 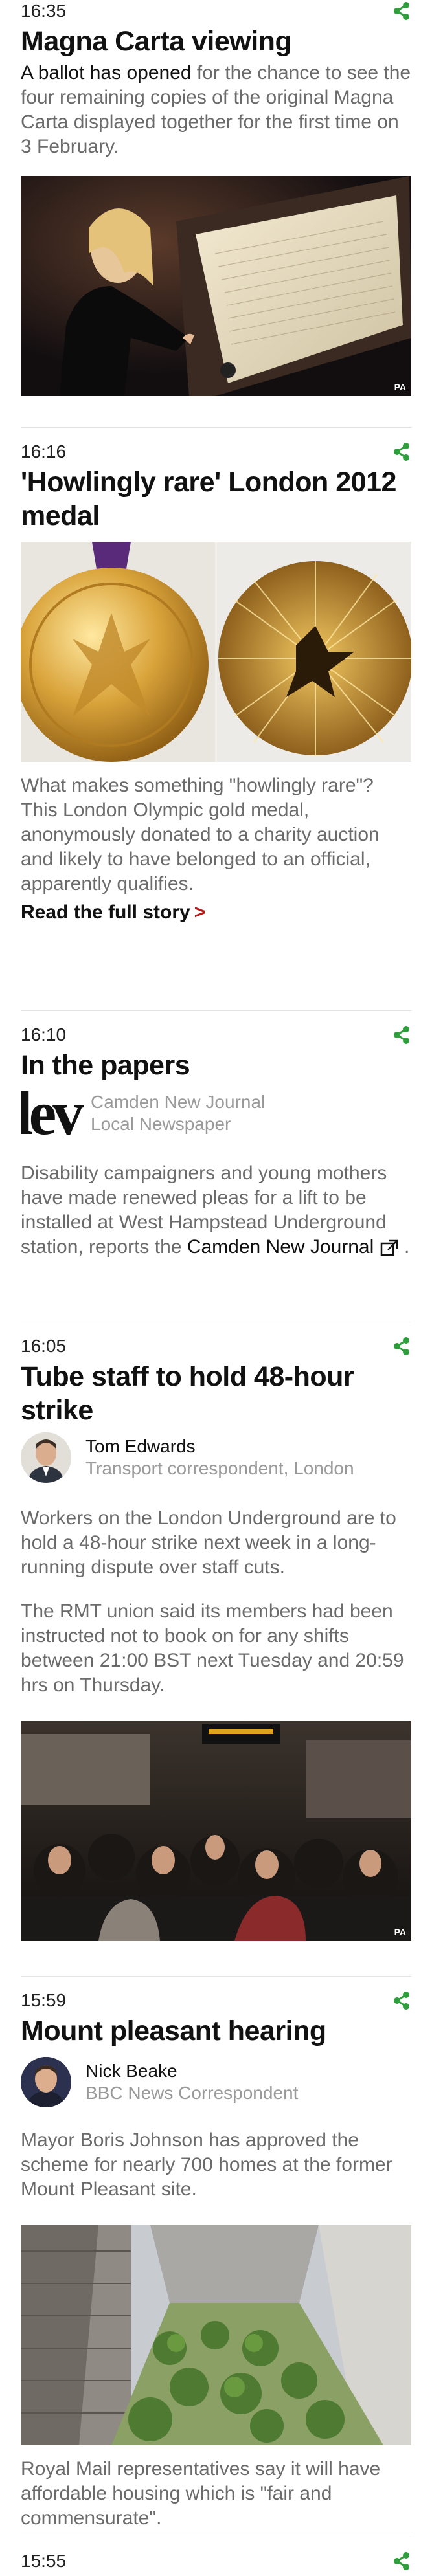 What do you see at coordinates (200, 912) in the screenshot?
I see `chevron-right-icon: >` at bounding box center [200, 912].